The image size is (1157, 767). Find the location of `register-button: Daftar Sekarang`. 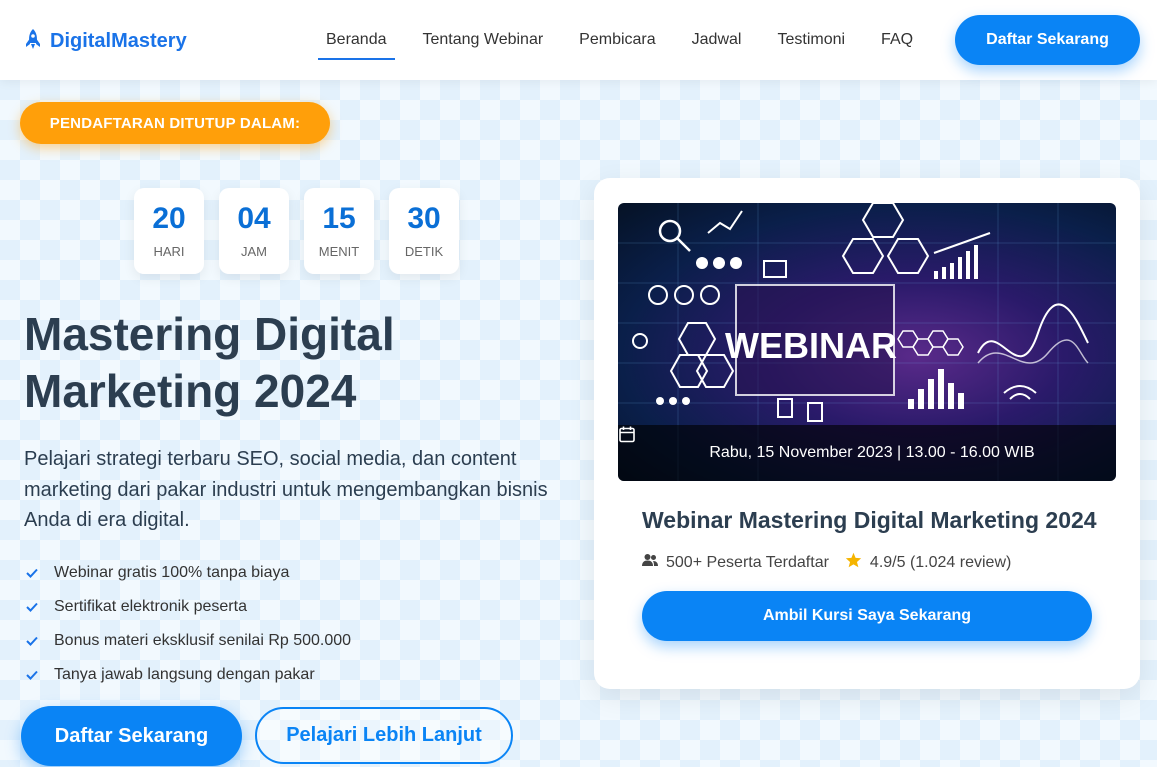

register-button: Daftar Sekarang is located at coordinates (131, 736).